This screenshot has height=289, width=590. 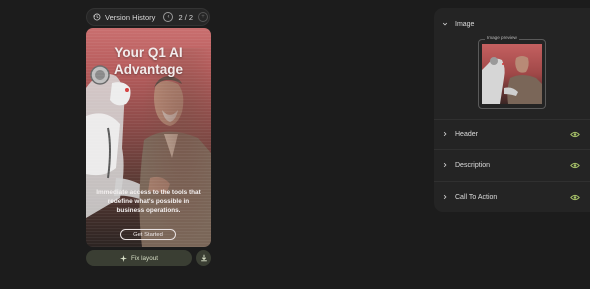 I want to click on section-label-description: Description, so click(x=473, y=165).